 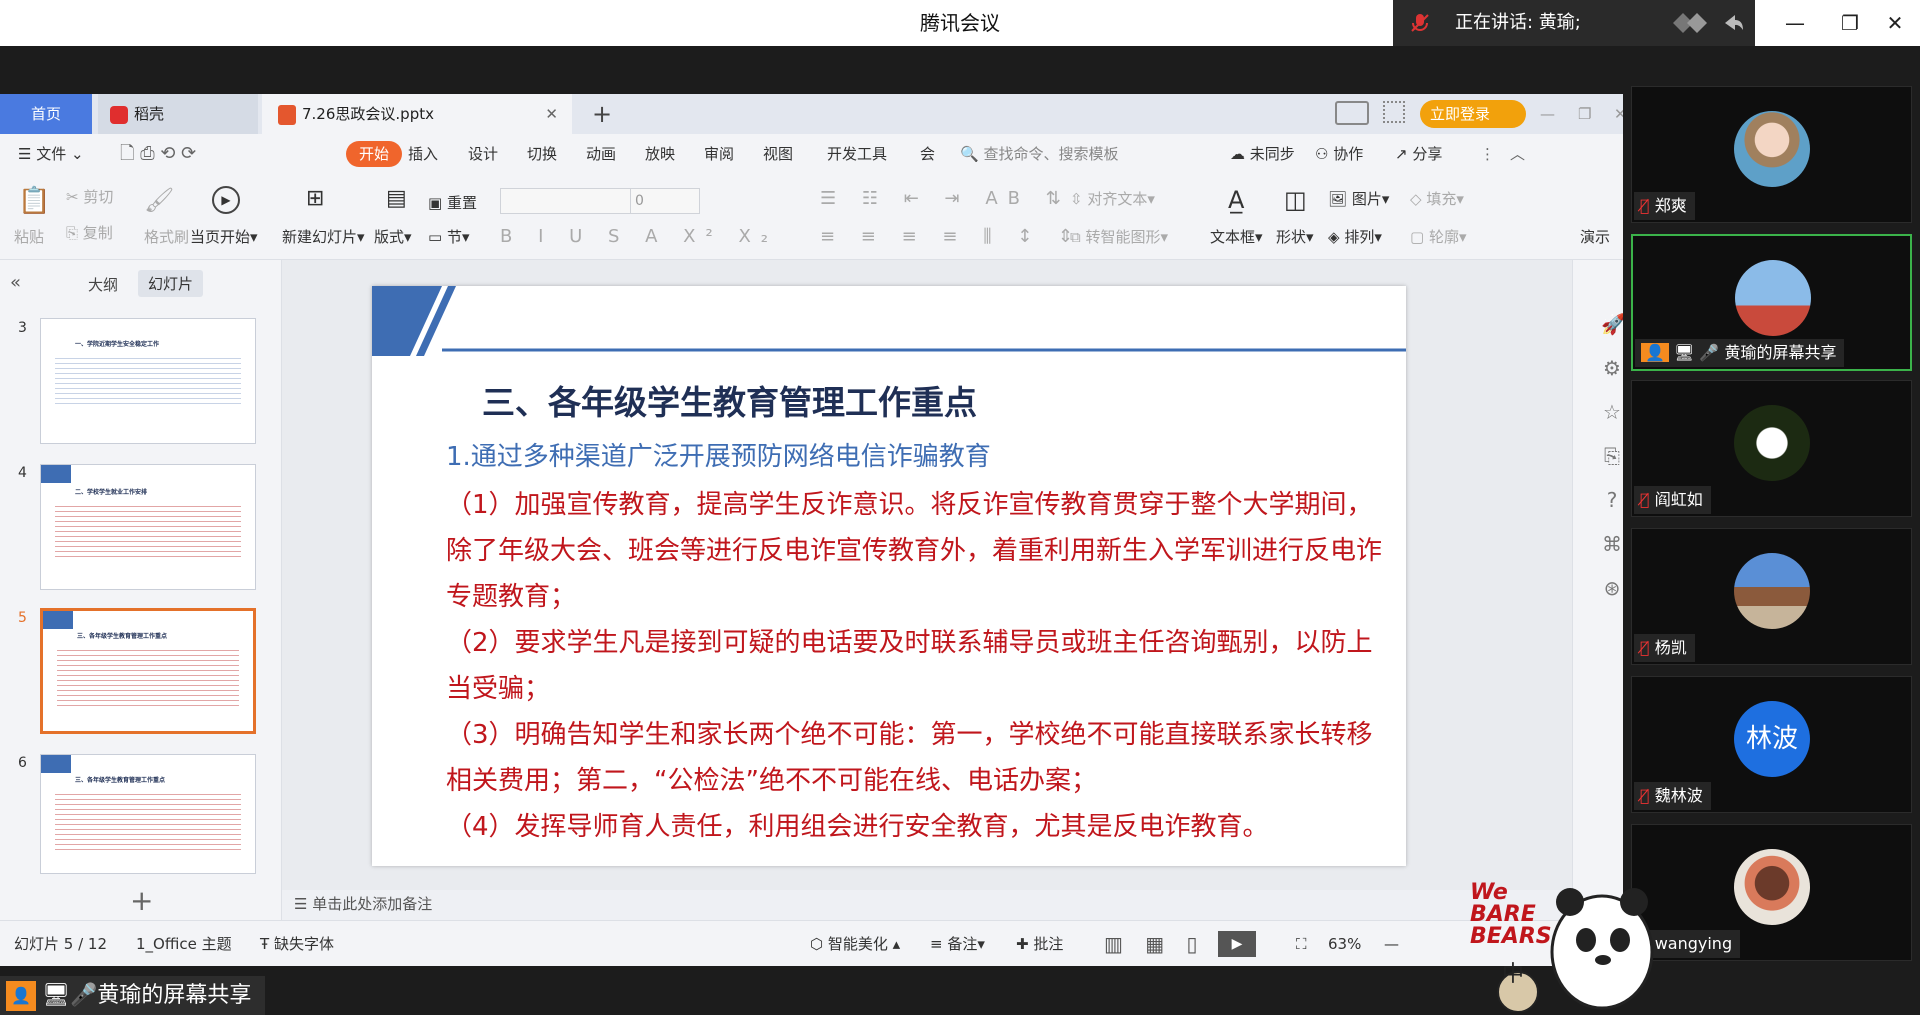 I want to click on file-menu: ☰ 文件 ⌄, so click(x=51, y=154).